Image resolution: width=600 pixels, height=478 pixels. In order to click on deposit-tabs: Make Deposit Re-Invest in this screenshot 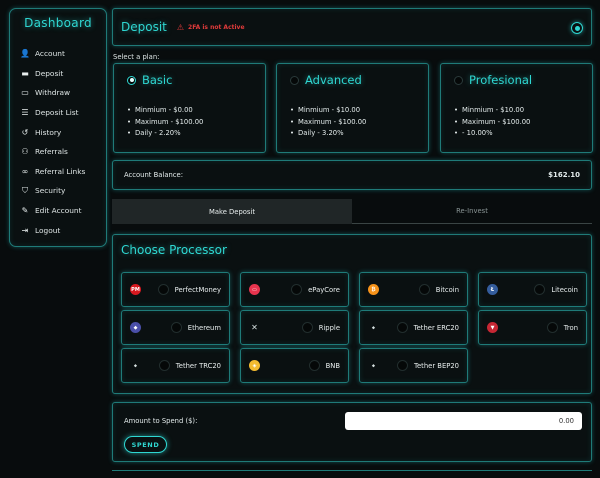, I will do `click(352, 211)`.